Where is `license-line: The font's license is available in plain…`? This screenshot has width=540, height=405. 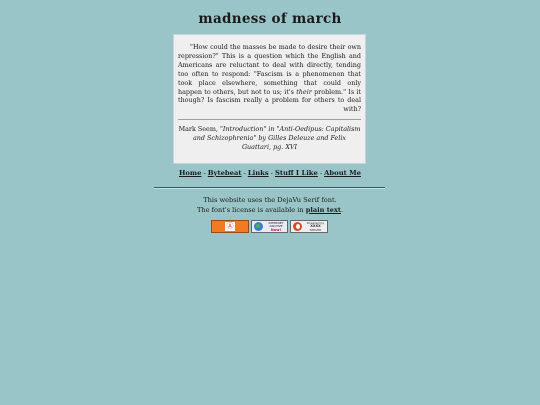
license-line: The font's license is available in plain… is located at coordinates (270, 211).